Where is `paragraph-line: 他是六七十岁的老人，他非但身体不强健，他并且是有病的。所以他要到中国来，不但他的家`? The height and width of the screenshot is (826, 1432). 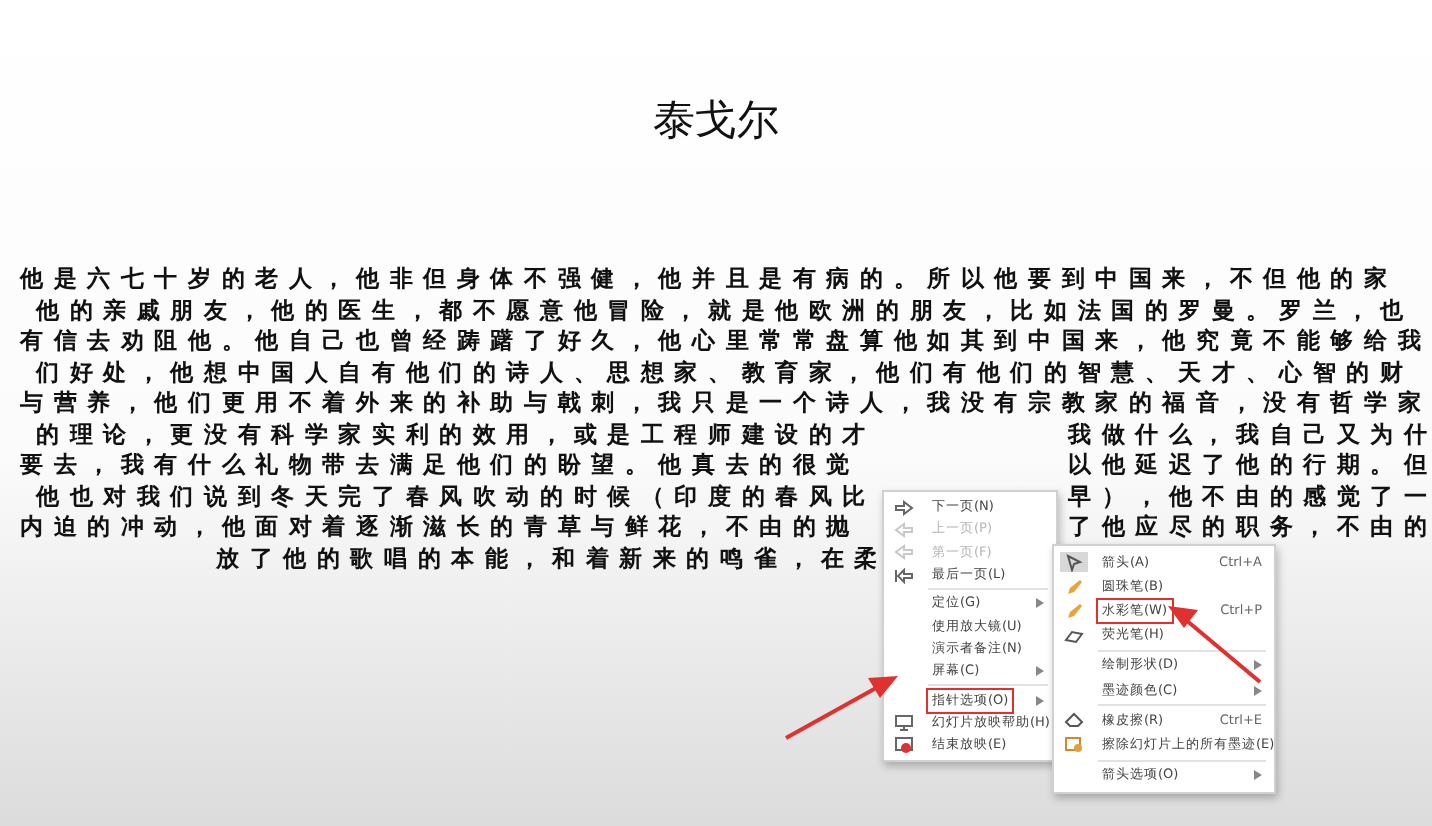 paragraph-line: 他是六七十岁的老人，他非但身体不强健，他并且是有病的。所以他要到中国来，不但他的家 is located at coordinates (709, 279).